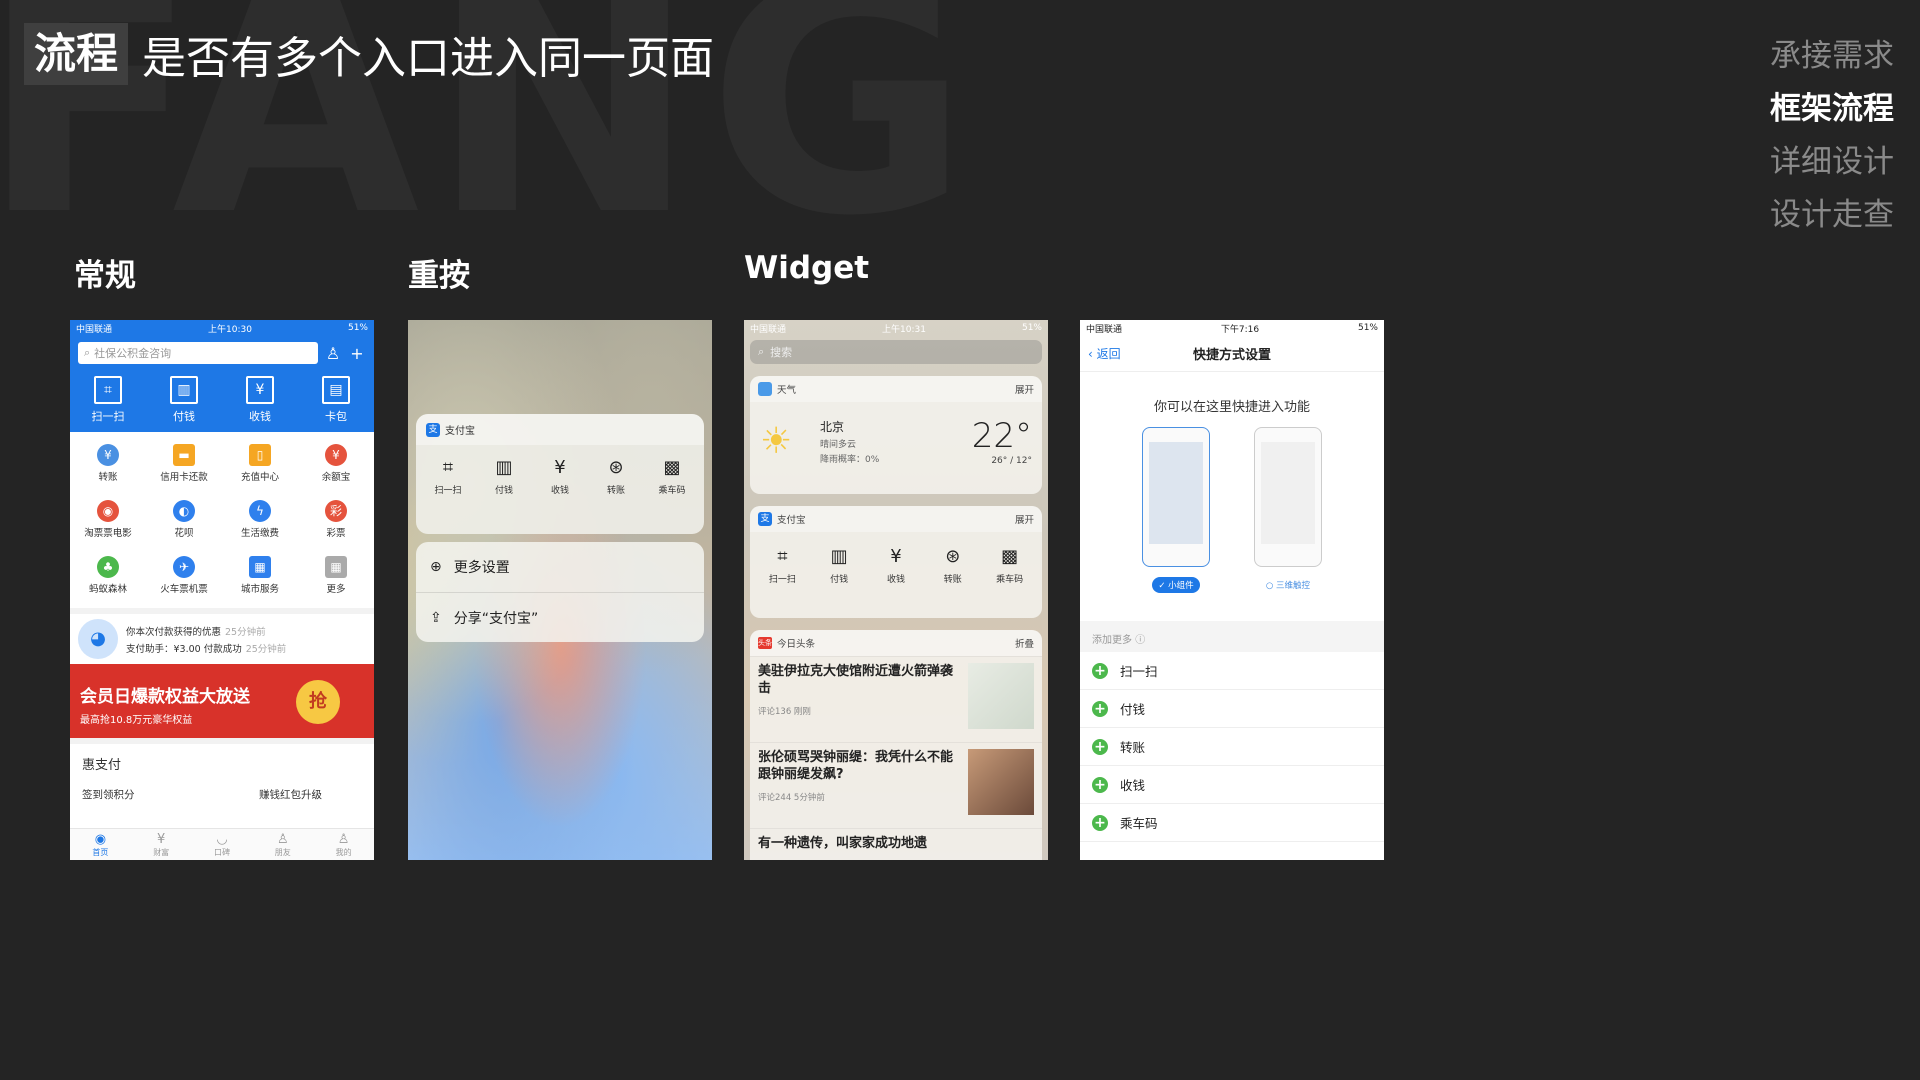  Describe the element at coordinates (98, 639) in the screenshot. I see `assistant-icon: ◕` at that location.